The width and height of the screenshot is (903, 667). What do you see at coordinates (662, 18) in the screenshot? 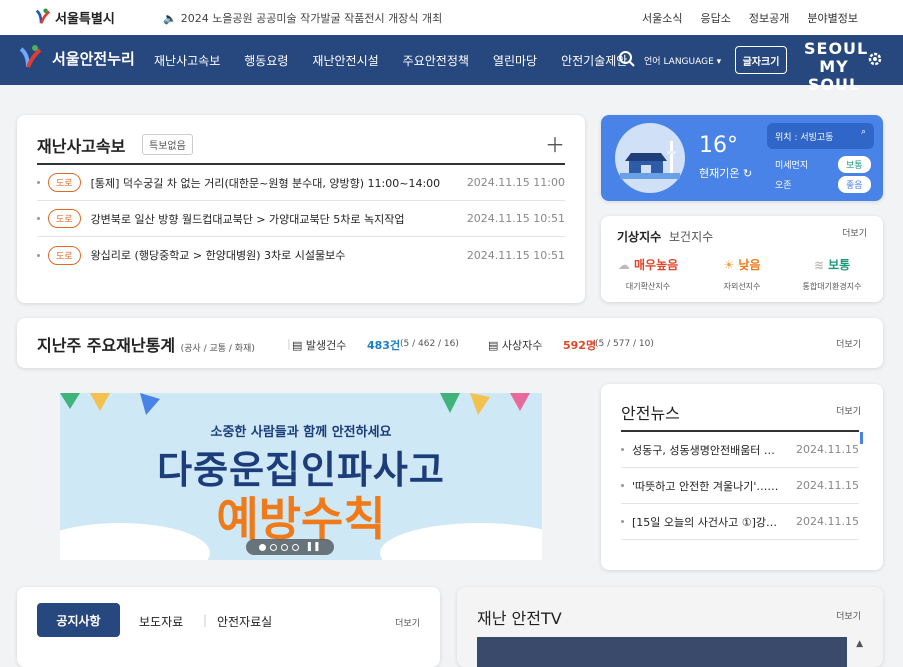
I see `top-link: 서울소식` at bounding box center [662, 18].